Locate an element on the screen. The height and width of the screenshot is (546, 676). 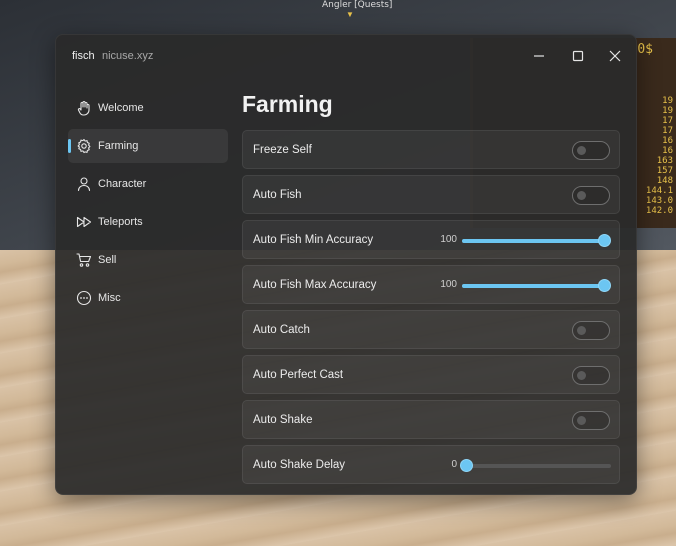
setting-label: Auto Fish is located at coordinates (277, 195).